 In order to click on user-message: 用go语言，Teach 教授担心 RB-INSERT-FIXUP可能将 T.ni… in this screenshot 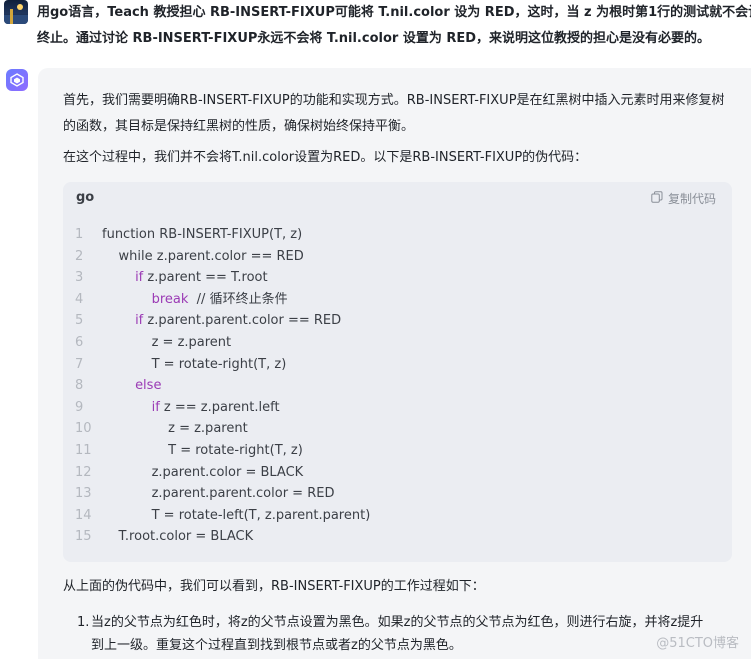, I will do `click(375, 28)`.